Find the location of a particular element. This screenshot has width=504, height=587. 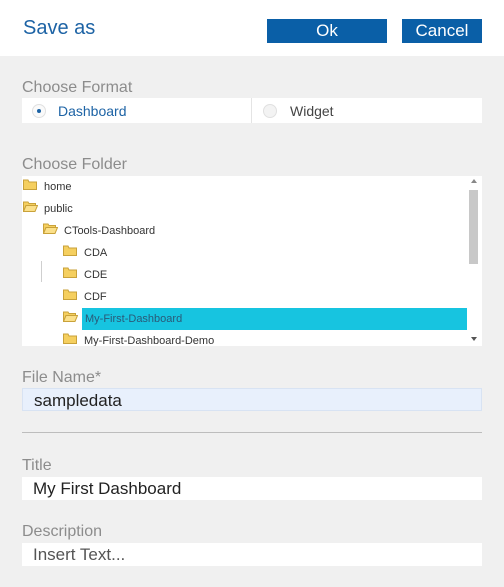

dialog-header: Save as Ok Cancel is located at coordinates (252, 28).